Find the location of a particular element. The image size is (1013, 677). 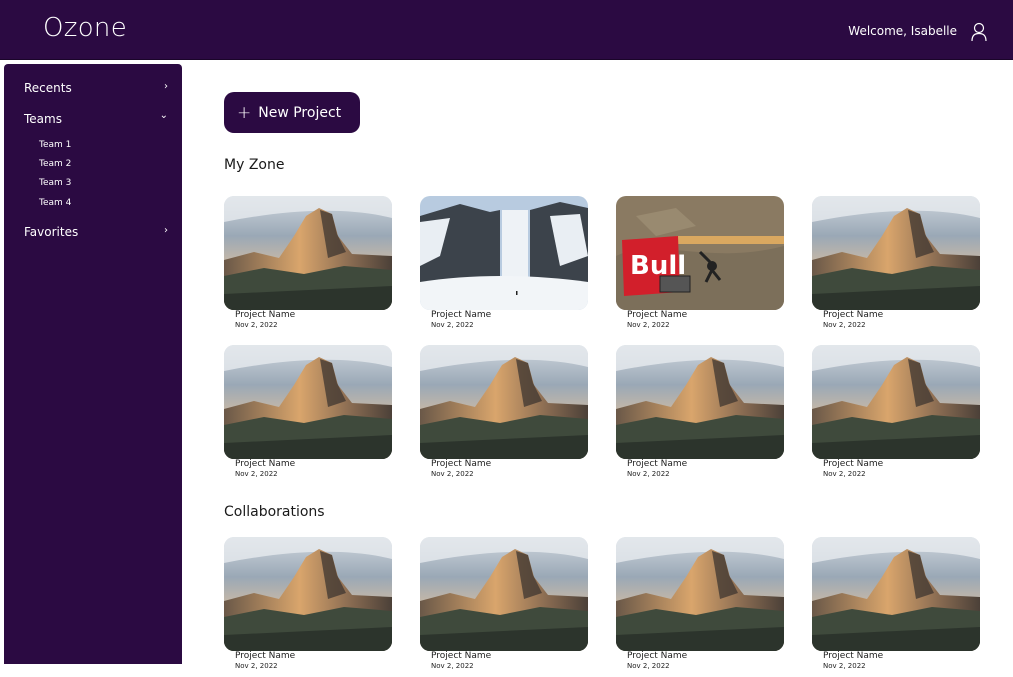

section-title-my-zone: My Zone is located at coordinates (254, 165).